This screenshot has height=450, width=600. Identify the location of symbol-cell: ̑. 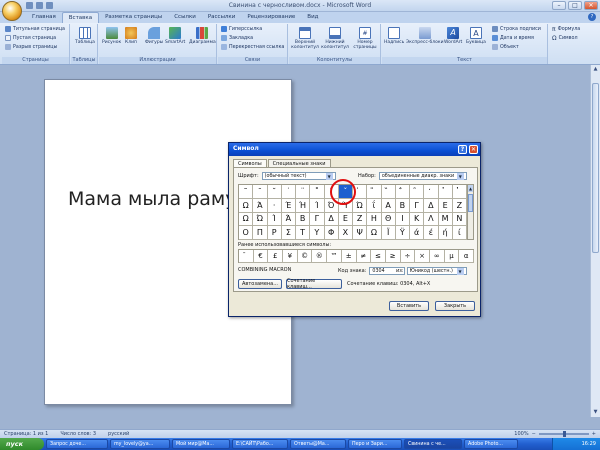
(417, 192).